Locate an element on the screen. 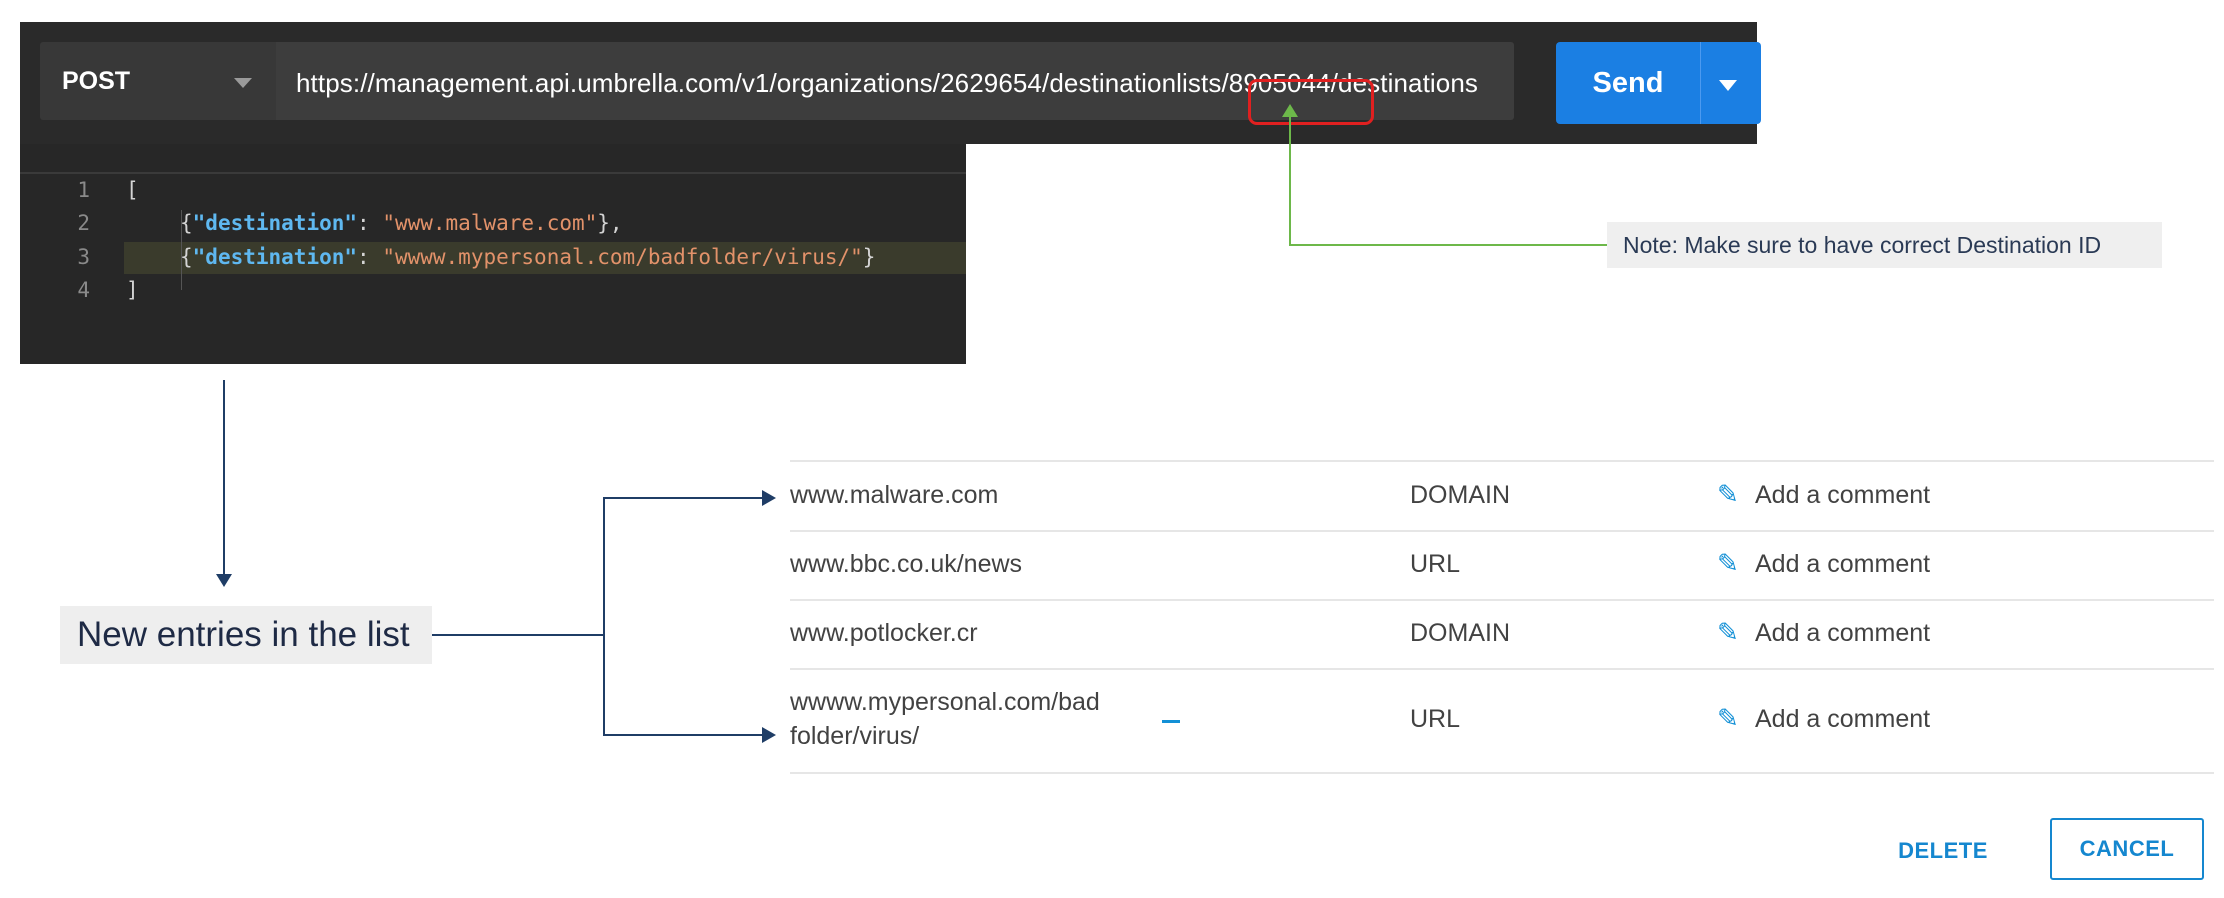 Image resolution: width=2224 pixels, height=898 pixels. json-value: "wwww.mypersonal.com/badfolder/virus/" is located at coordinates (622, 257).